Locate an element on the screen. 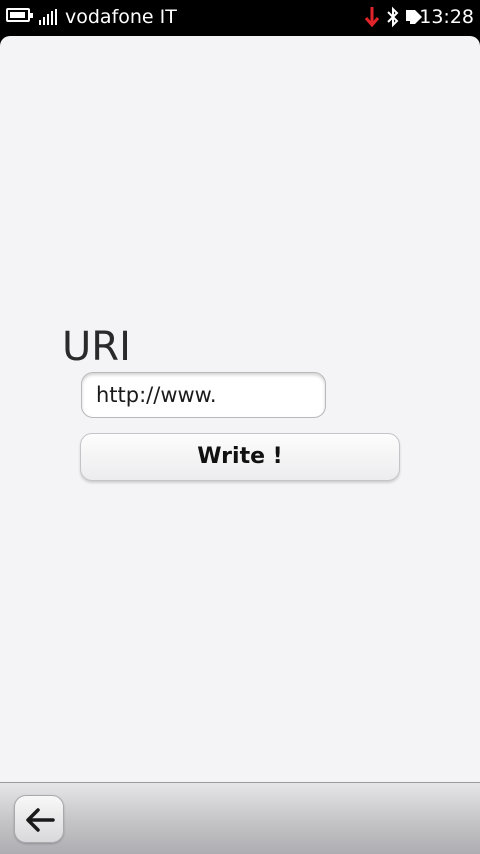  write-button: Write ! is located at coordinates (240, 457).